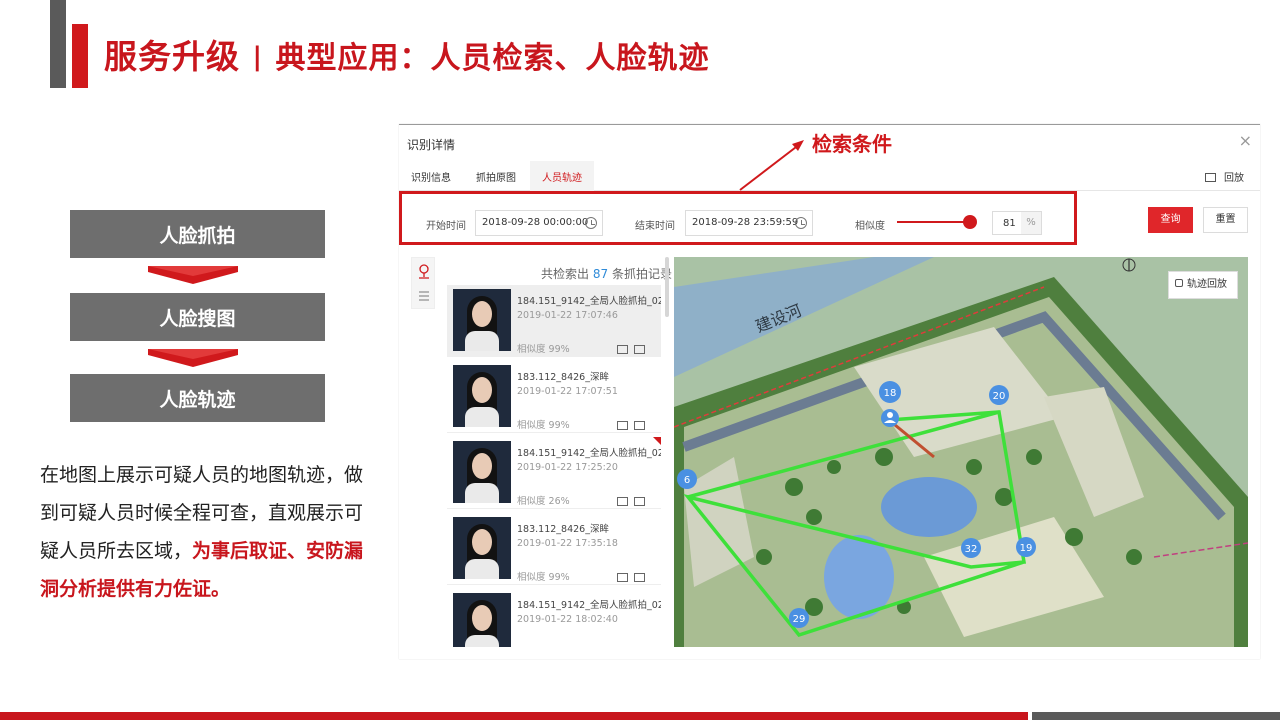  I want to click on tab-bar: 识别信息 抓拍原图 人员轨迹 回放, so click(829, 176).